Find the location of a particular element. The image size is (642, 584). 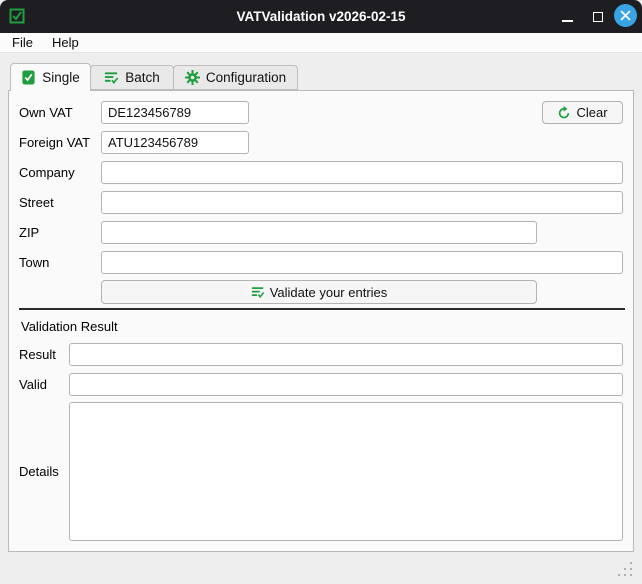

minimize-icon is located at coordinates (567, 21).